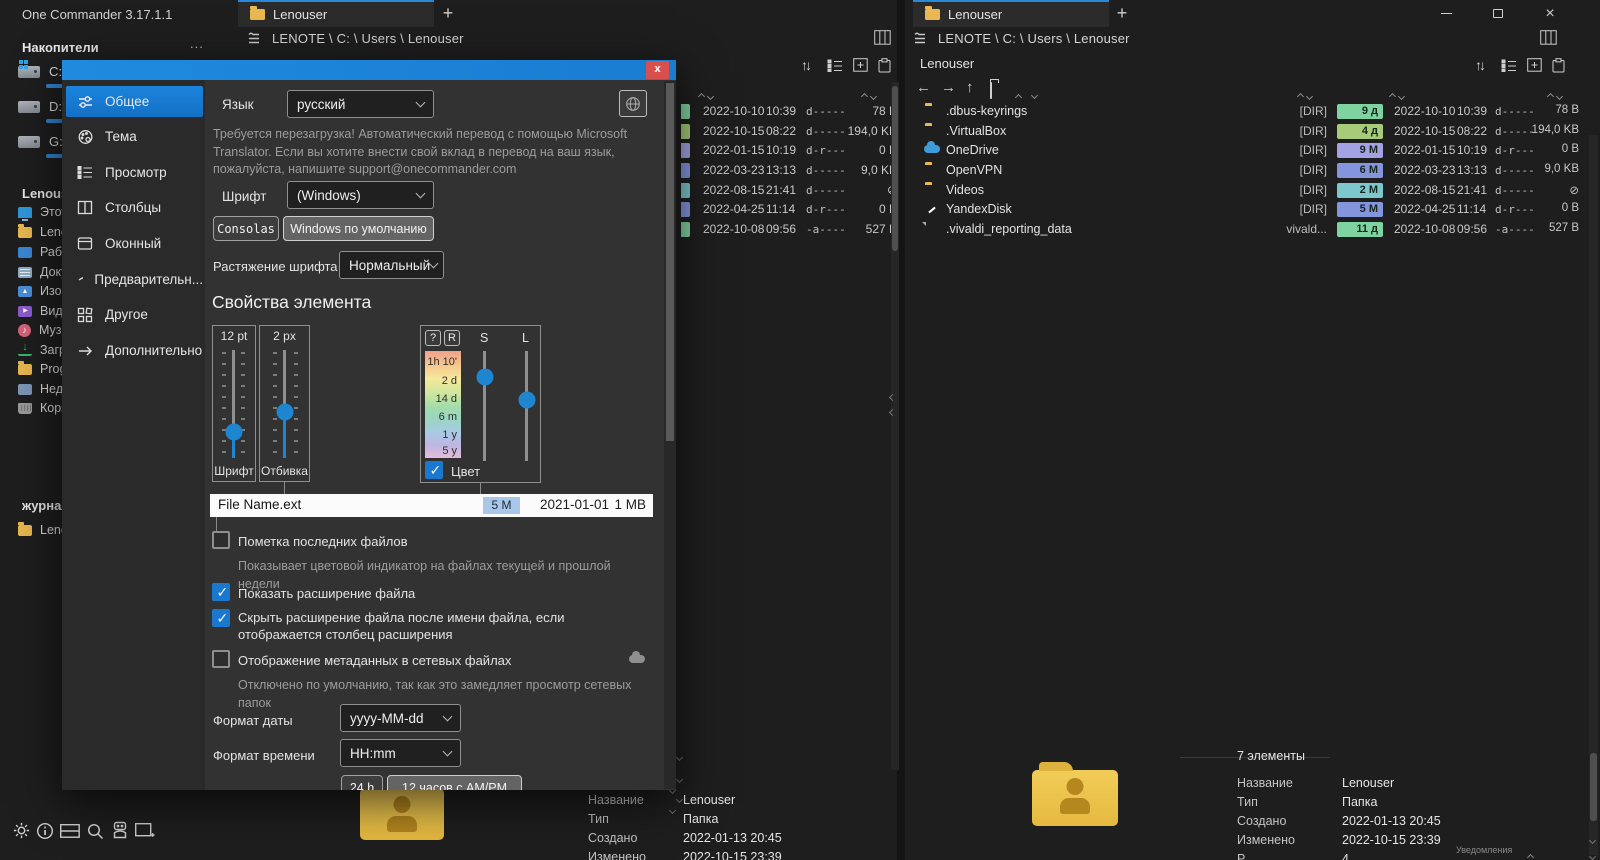 The height and width of the screenshot is (860, 1600). I want to click on drive-item: C:, so click(40, 69).